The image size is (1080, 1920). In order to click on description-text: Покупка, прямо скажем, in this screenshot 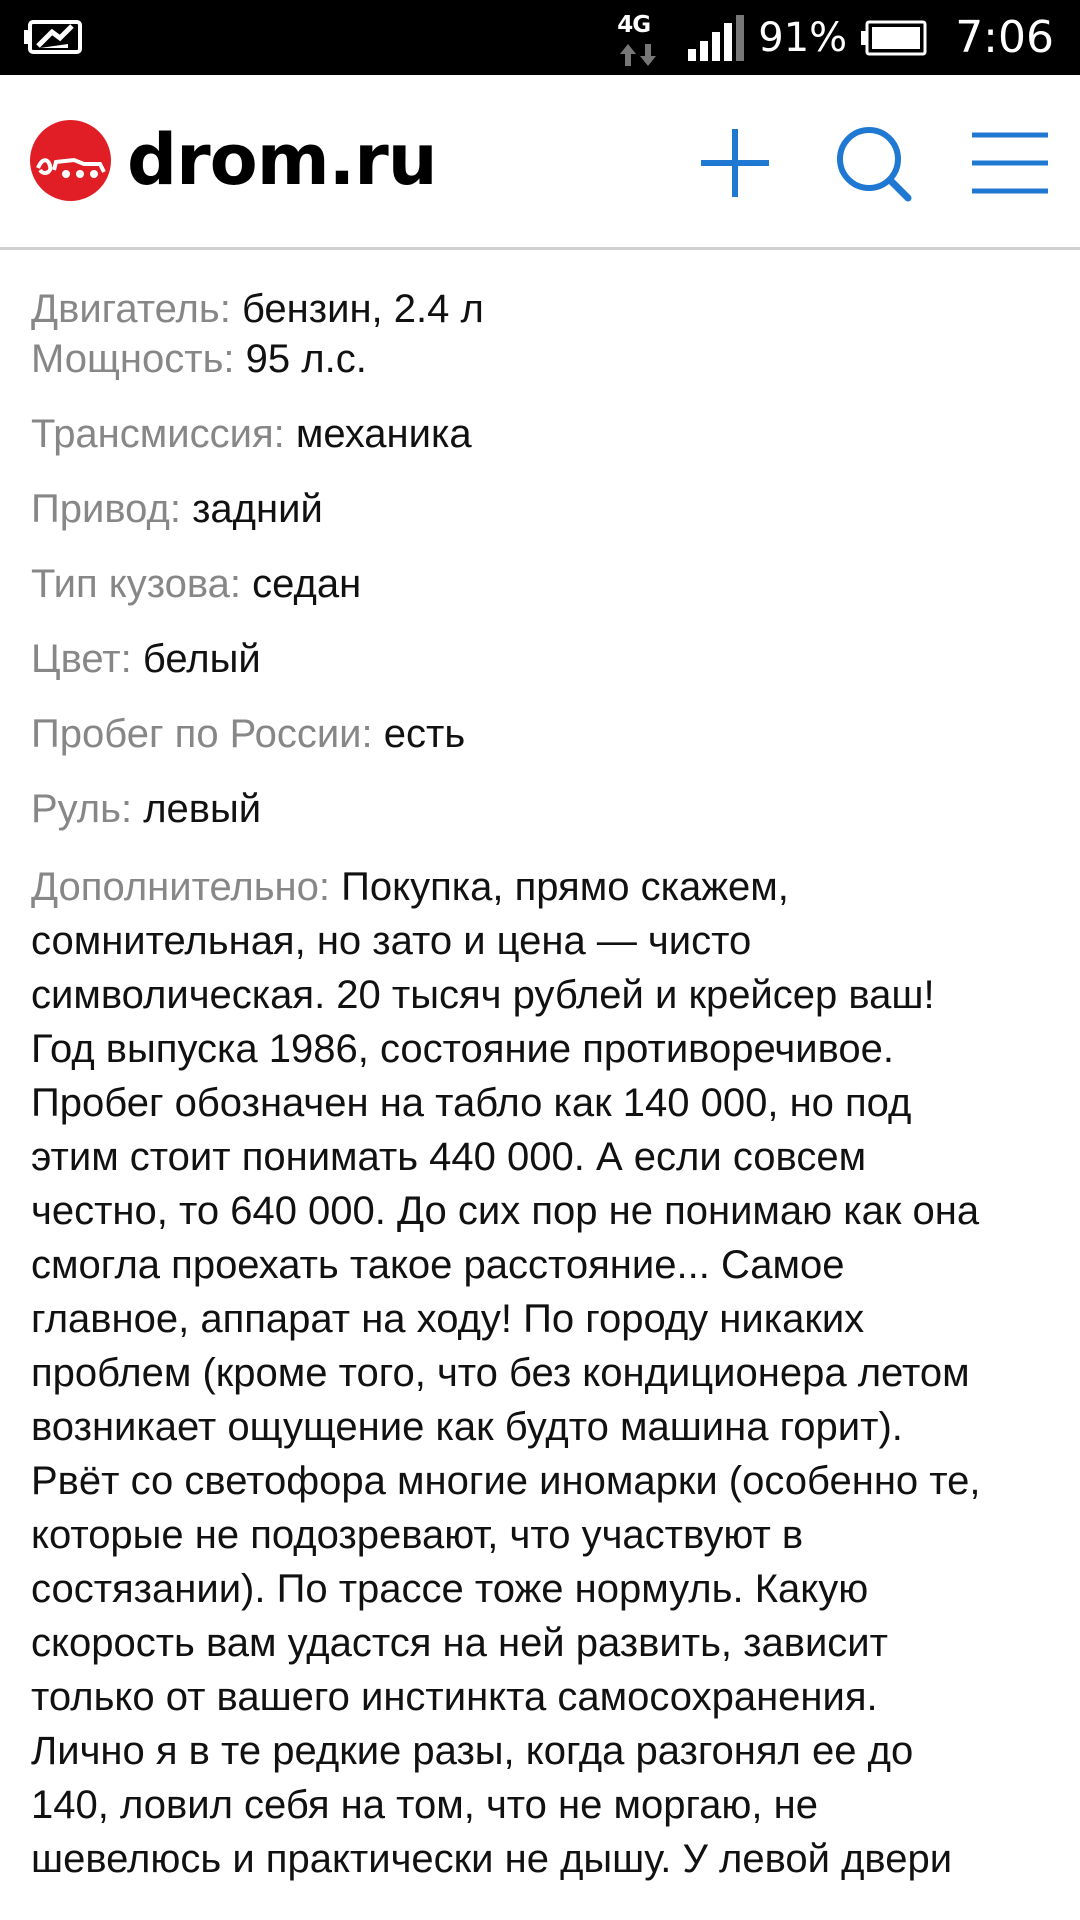, I will do `click(565, 887)`.